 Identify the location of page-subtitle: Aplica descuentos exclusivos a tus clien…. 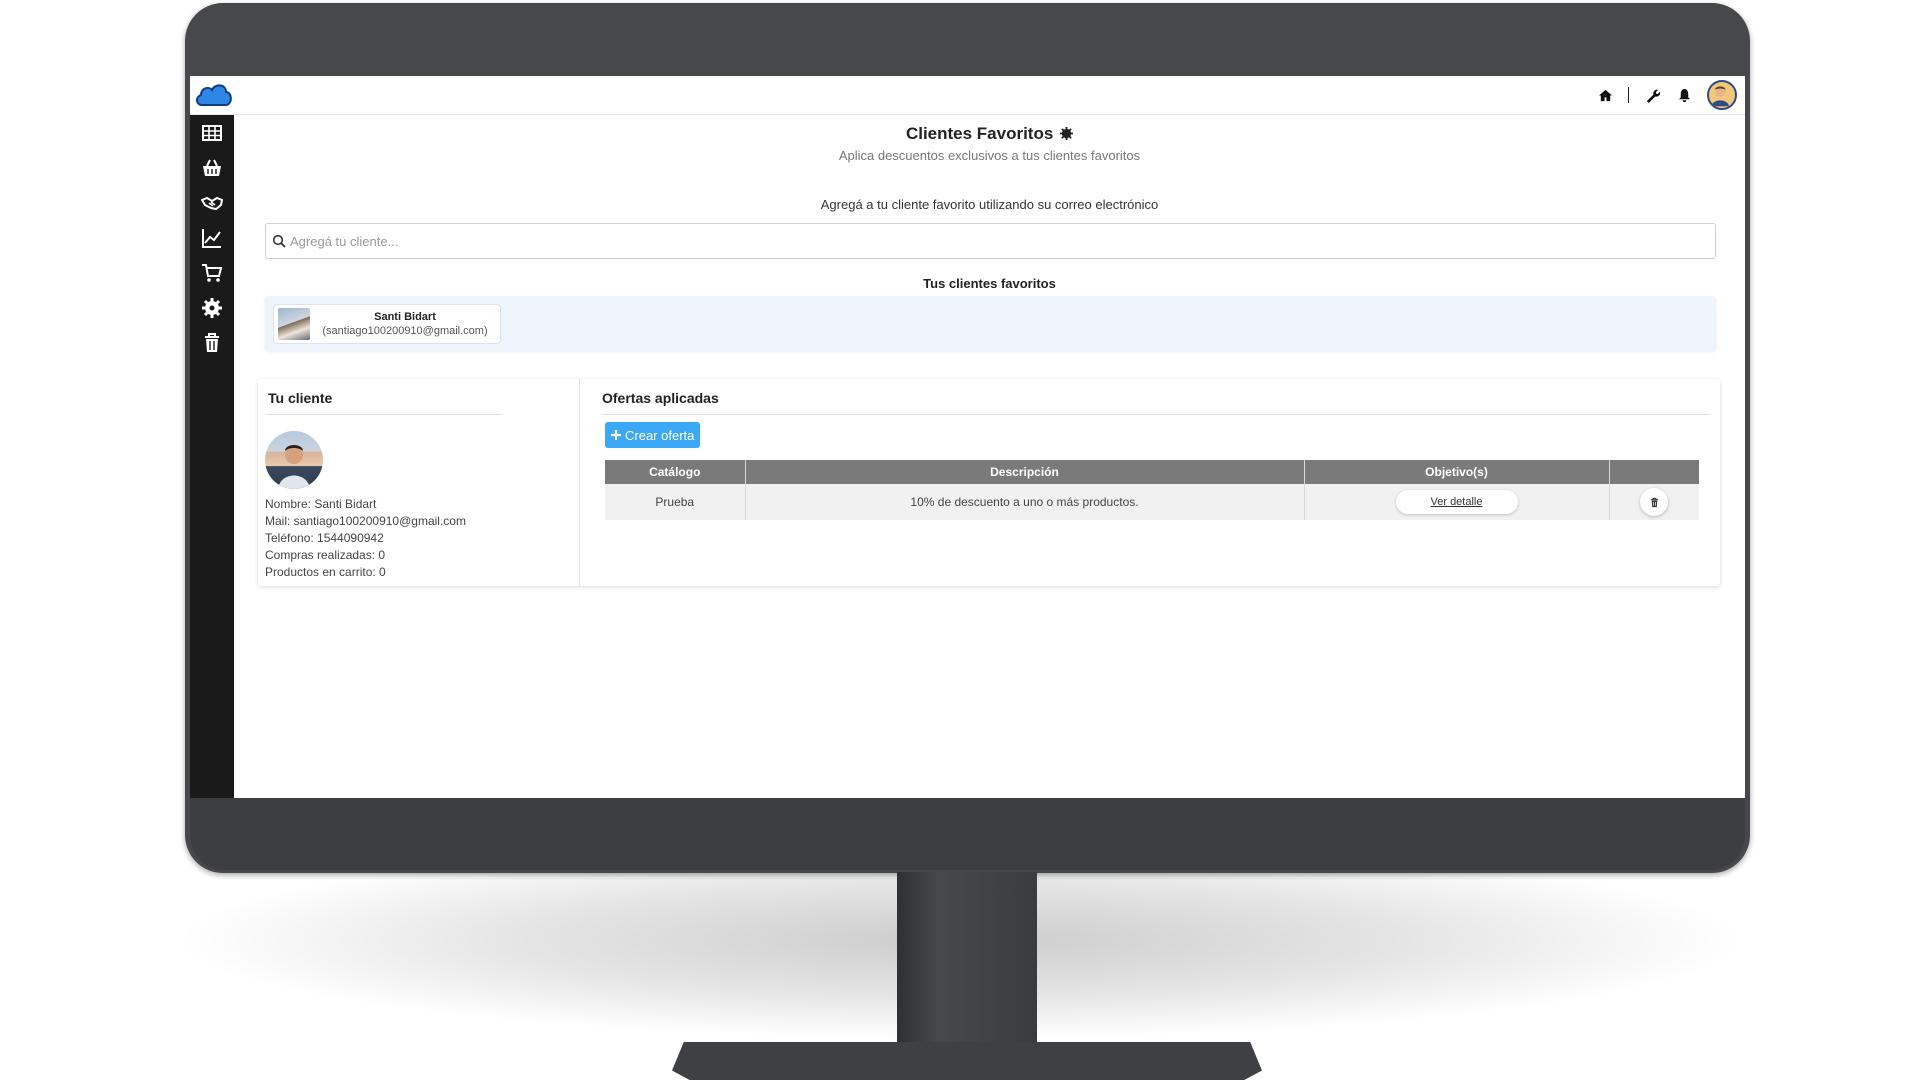
(989, 155).